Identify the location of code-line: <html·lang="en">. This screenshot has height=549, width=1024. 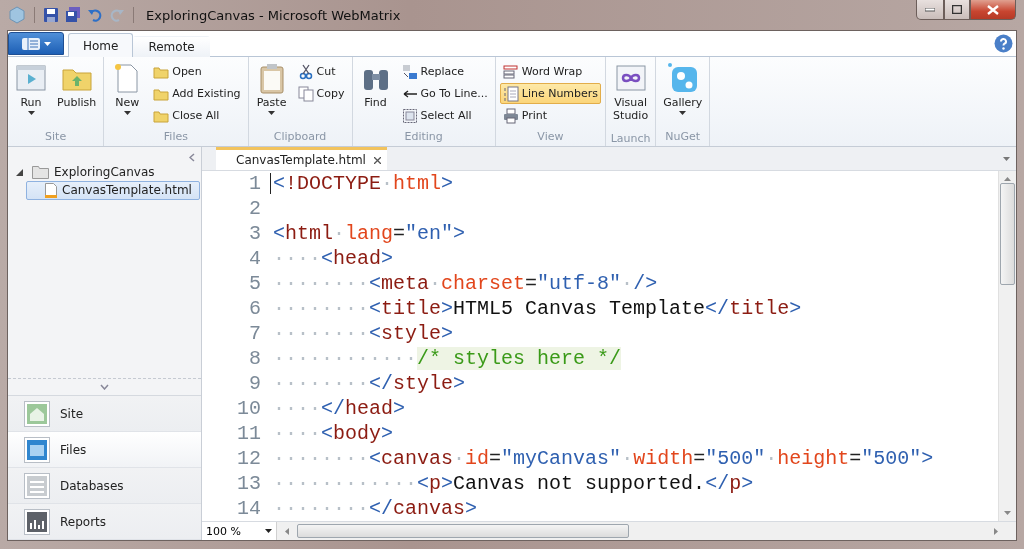
(369, 233).